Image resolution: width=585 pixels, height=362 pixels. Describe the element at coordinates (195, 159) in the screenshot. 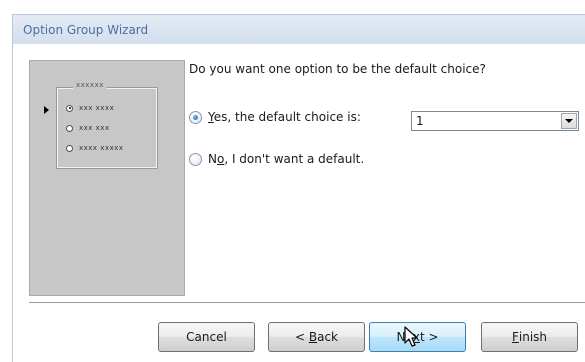

I see `radio-no-icon` at that location.